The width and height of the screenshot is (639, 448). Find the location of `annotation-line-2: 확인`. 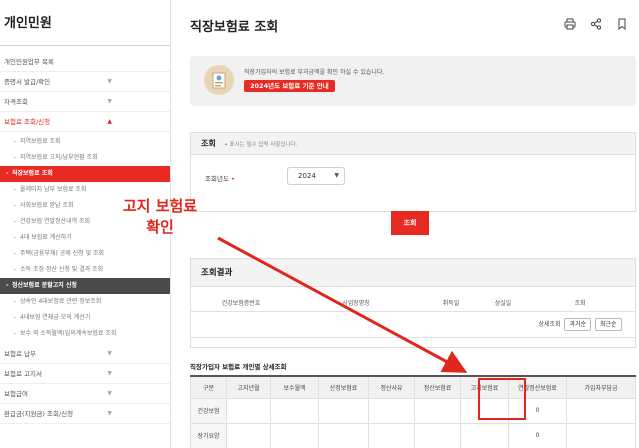

annotation-line-2: 확인 is located at coordinates (160, 227).